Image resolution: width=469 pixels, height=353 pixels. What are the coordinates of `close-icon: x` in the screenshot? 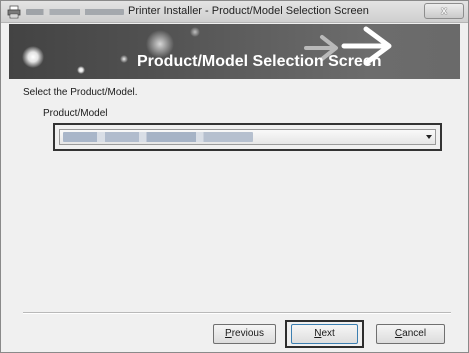 It's located at (444, 11).